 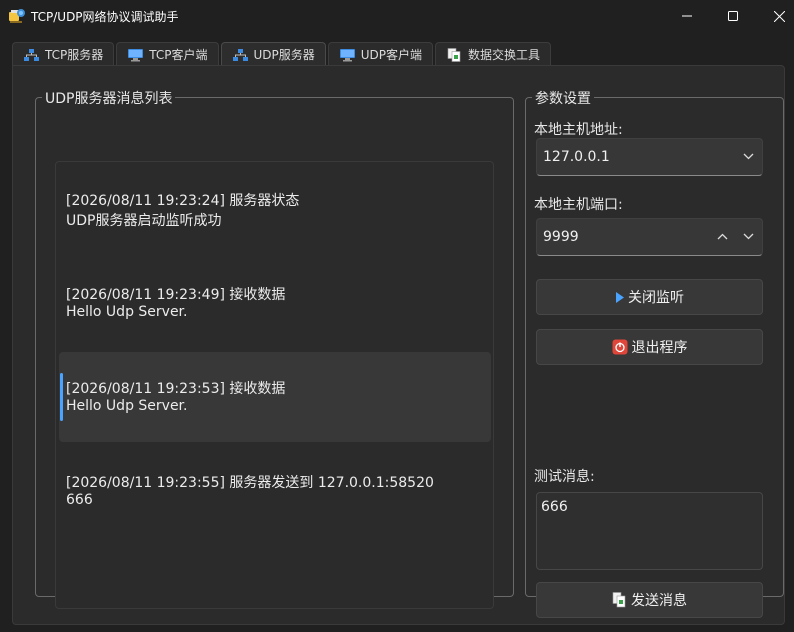 What do you see at coordinates (578, 130) in the screenshot?
I see `host-label: 本地主机地址:` at bounding box center [578, 130].